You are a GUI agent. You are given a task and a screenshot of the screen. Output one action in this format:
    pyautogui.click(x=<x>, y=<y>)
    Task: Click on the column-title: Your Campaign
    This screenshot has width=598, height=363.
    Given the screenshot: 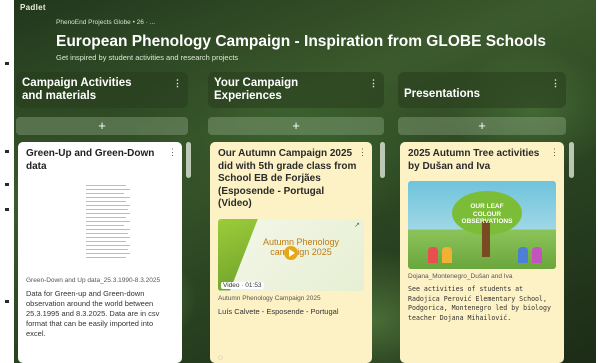 What is the action you would take?
    pyautogui.click(x=256, y=83)
    